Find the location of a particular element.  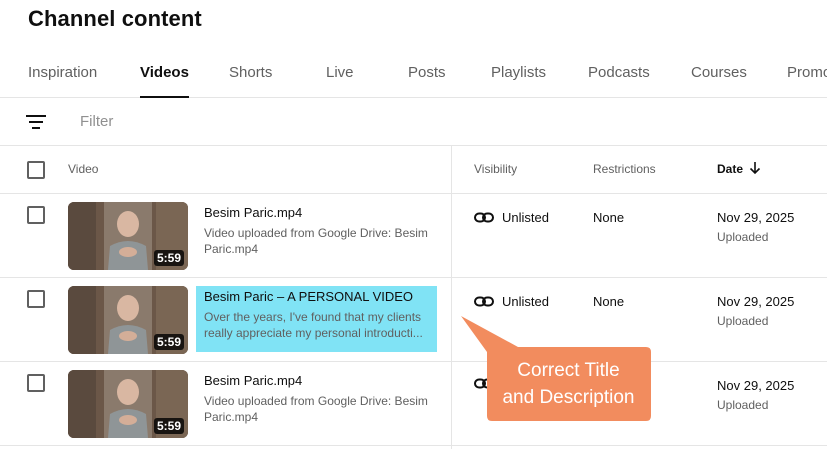

callout-annotation: Correct Title and Description is located at coordinates (568, 384).